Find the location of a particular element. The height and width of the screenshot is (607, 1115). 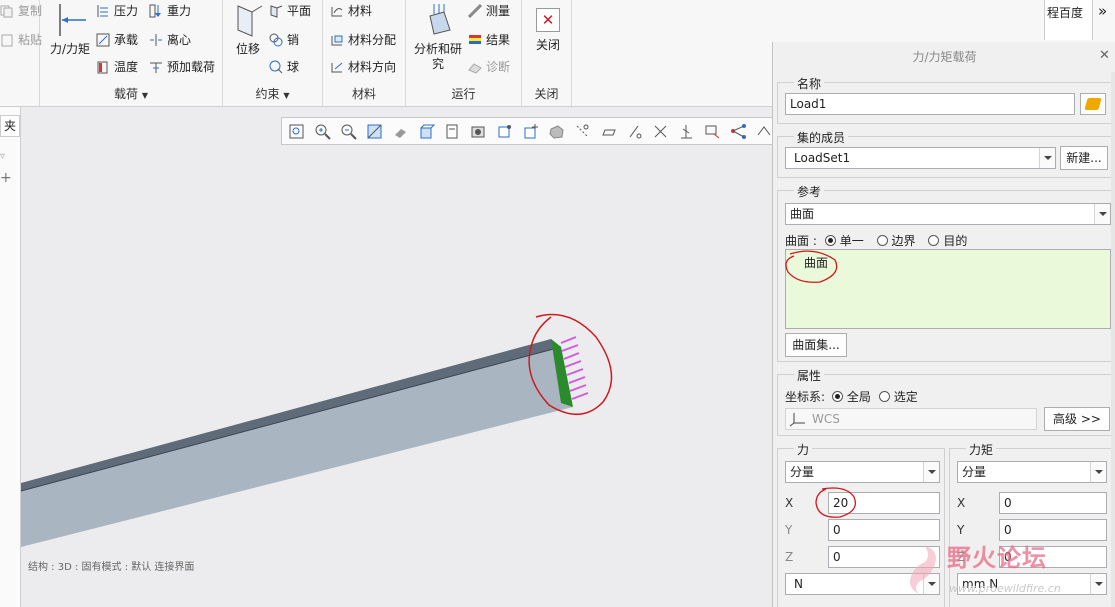

shade-icon is located at coordinates (556, 131).